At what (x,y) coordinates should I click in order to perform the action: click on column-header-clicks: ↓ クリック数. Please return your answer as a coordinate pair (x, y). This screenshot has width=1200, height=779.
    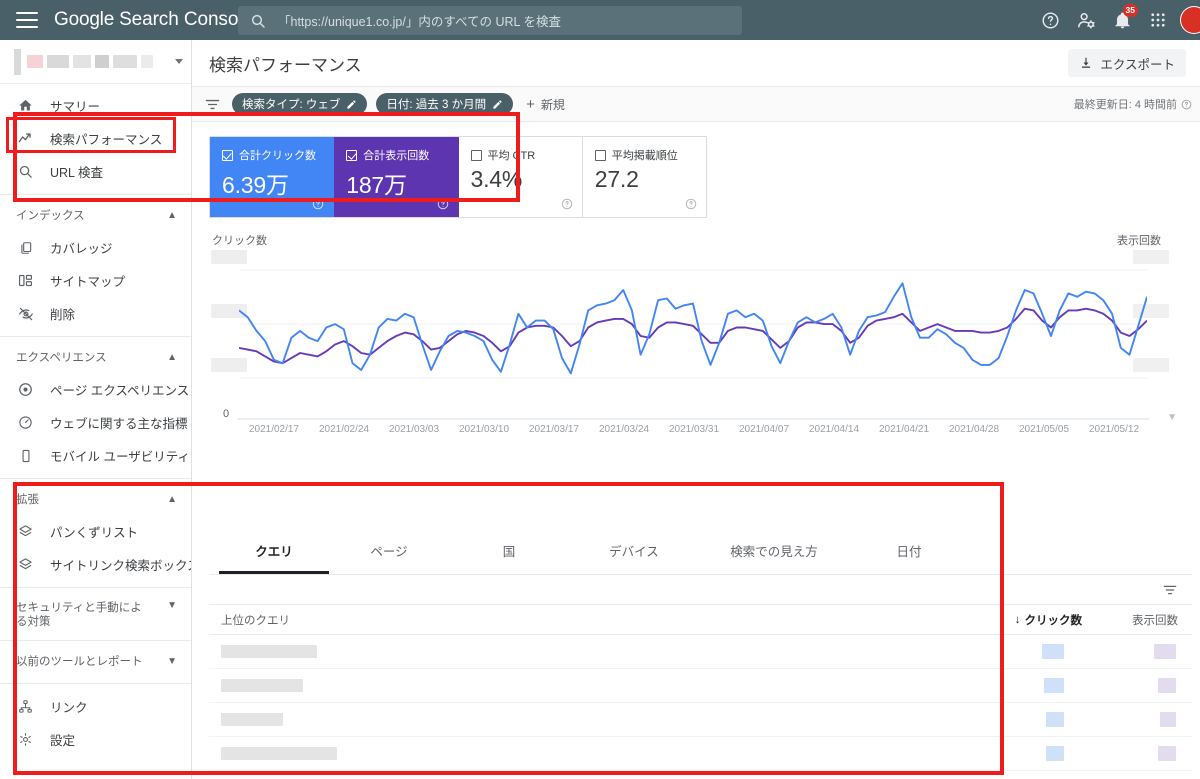
    Looking at the image, I should click on (1022, 620).